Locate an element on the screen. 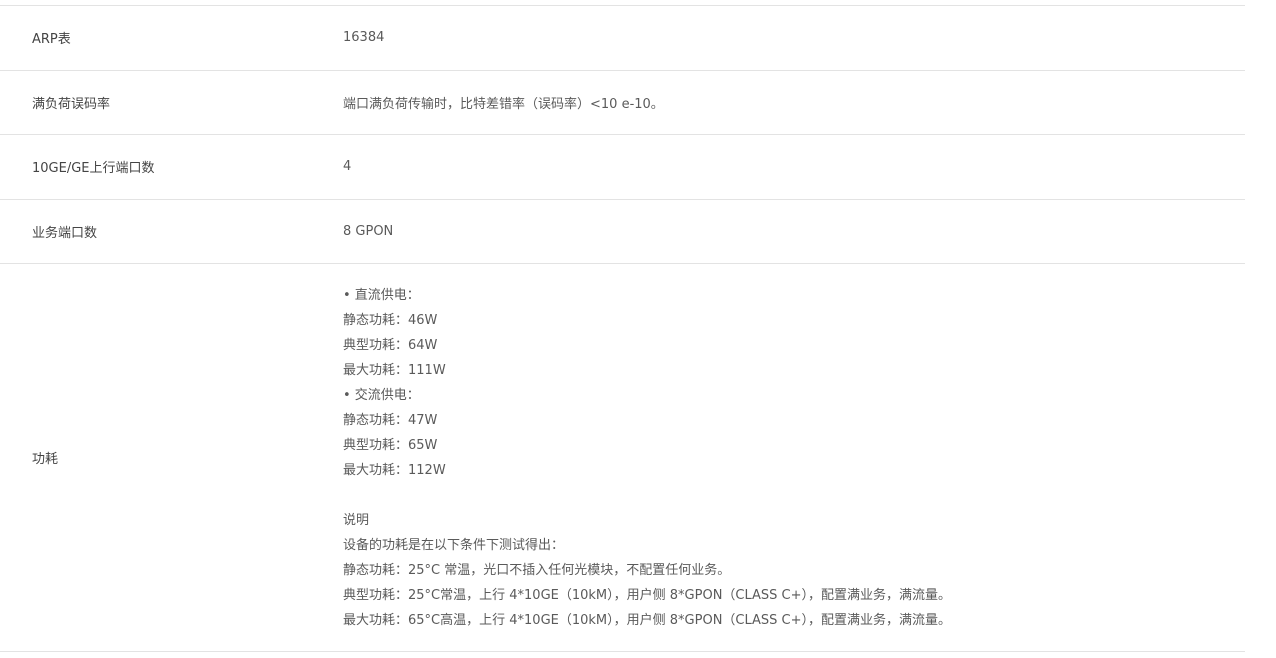 This screenshot has width=1276, height=658. note-title: 说明 is located at coordinates (356, 520).